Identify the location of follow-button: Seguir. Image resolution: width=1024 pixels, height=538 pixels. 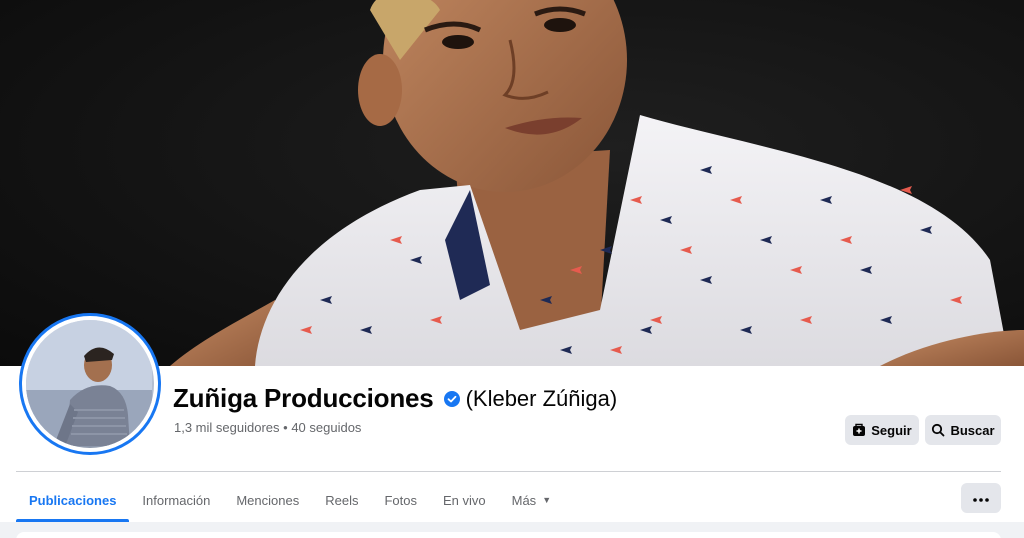
(882, 430).